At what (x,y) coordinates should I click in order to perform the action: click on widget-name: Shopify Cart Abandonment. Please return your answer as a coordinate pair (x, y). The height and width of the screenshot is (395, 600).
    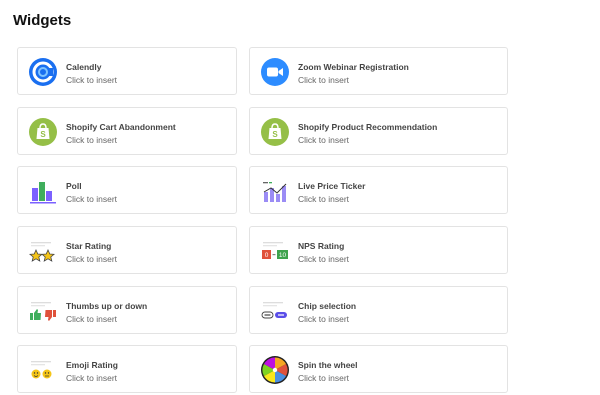
    Looking at the image, I should click on (121, 127).